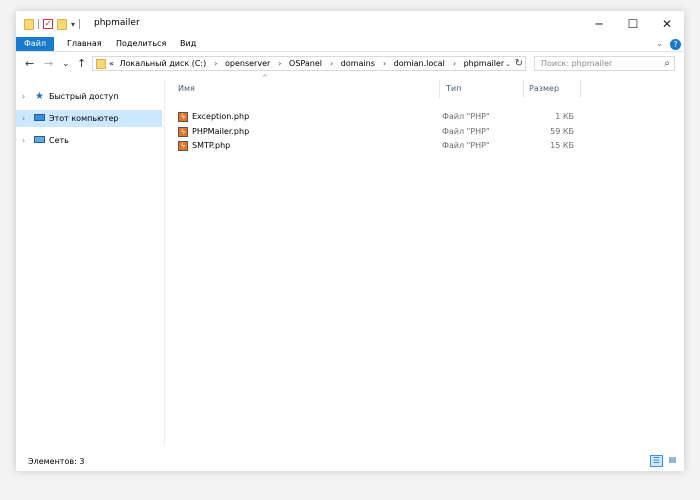  I want to click on file-name: PHPMailer.php, so click(221, 131).